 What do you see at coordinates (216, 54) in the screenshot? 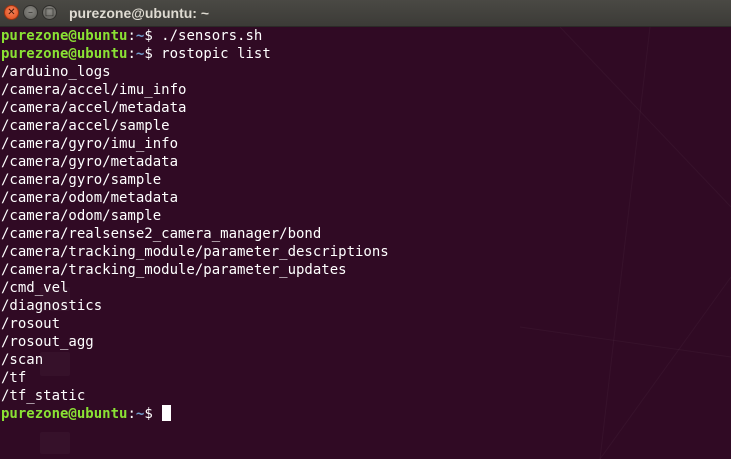
I see `command-text: rostopic list` at bounding box center [216, 54].